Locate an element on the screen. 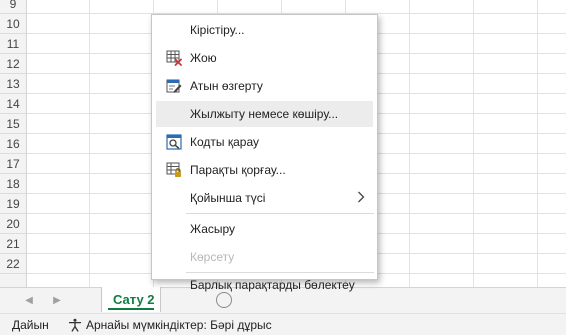  menu-item-label: Жасыру is located at coordinates (213, 229).